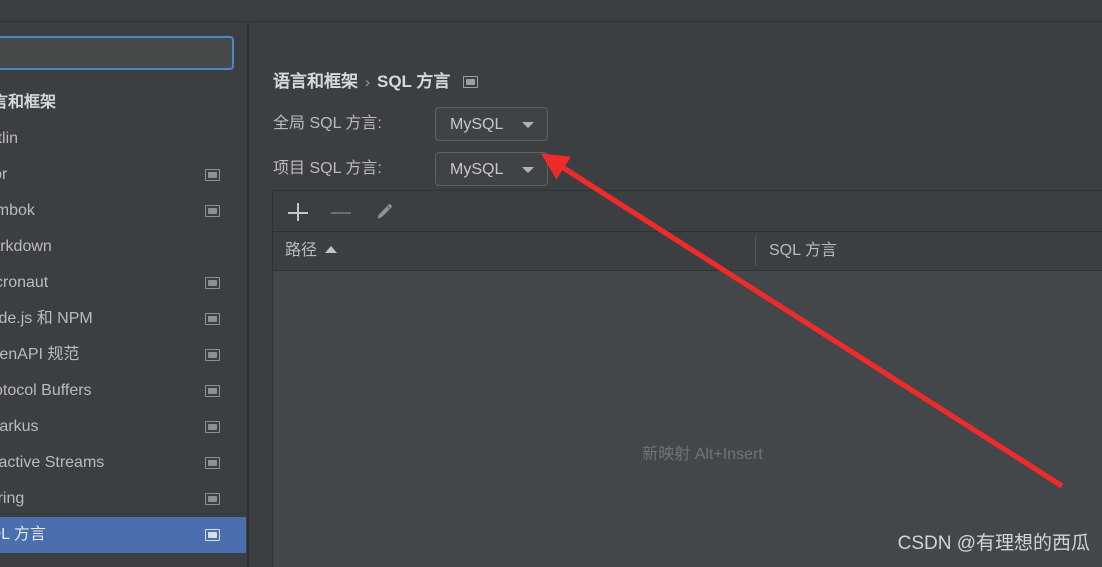 The width and height of the screenshot is (1102, 567). What do you see at coordinates (28, 102) in the screenshot?
I see `sidebar-item-label: 语言和框架` at bounding box center [28, 102].